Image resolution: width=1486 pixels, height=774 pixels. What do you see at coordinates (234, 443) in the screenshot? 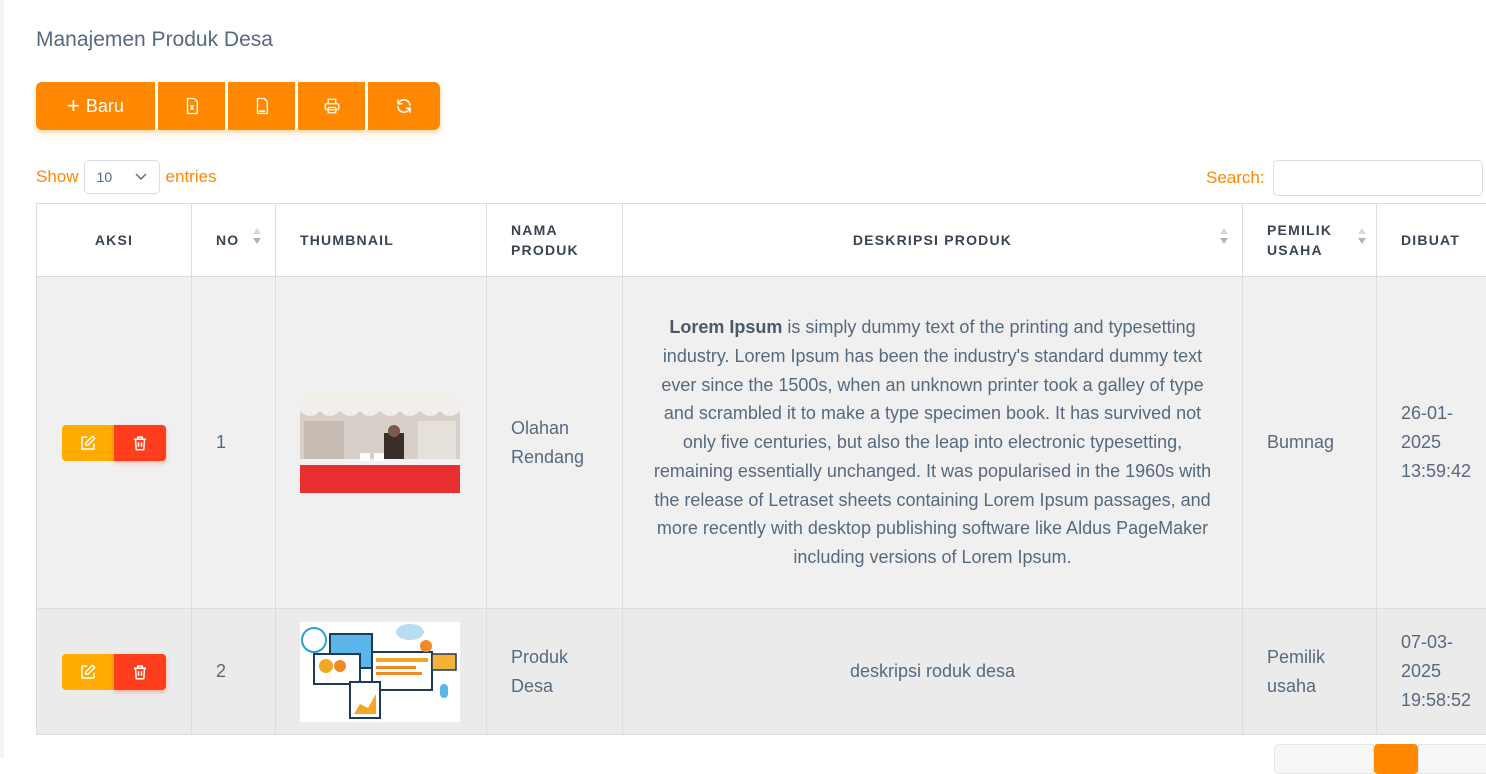
I see `cell-no: 1` at bounding box center [234, 443].